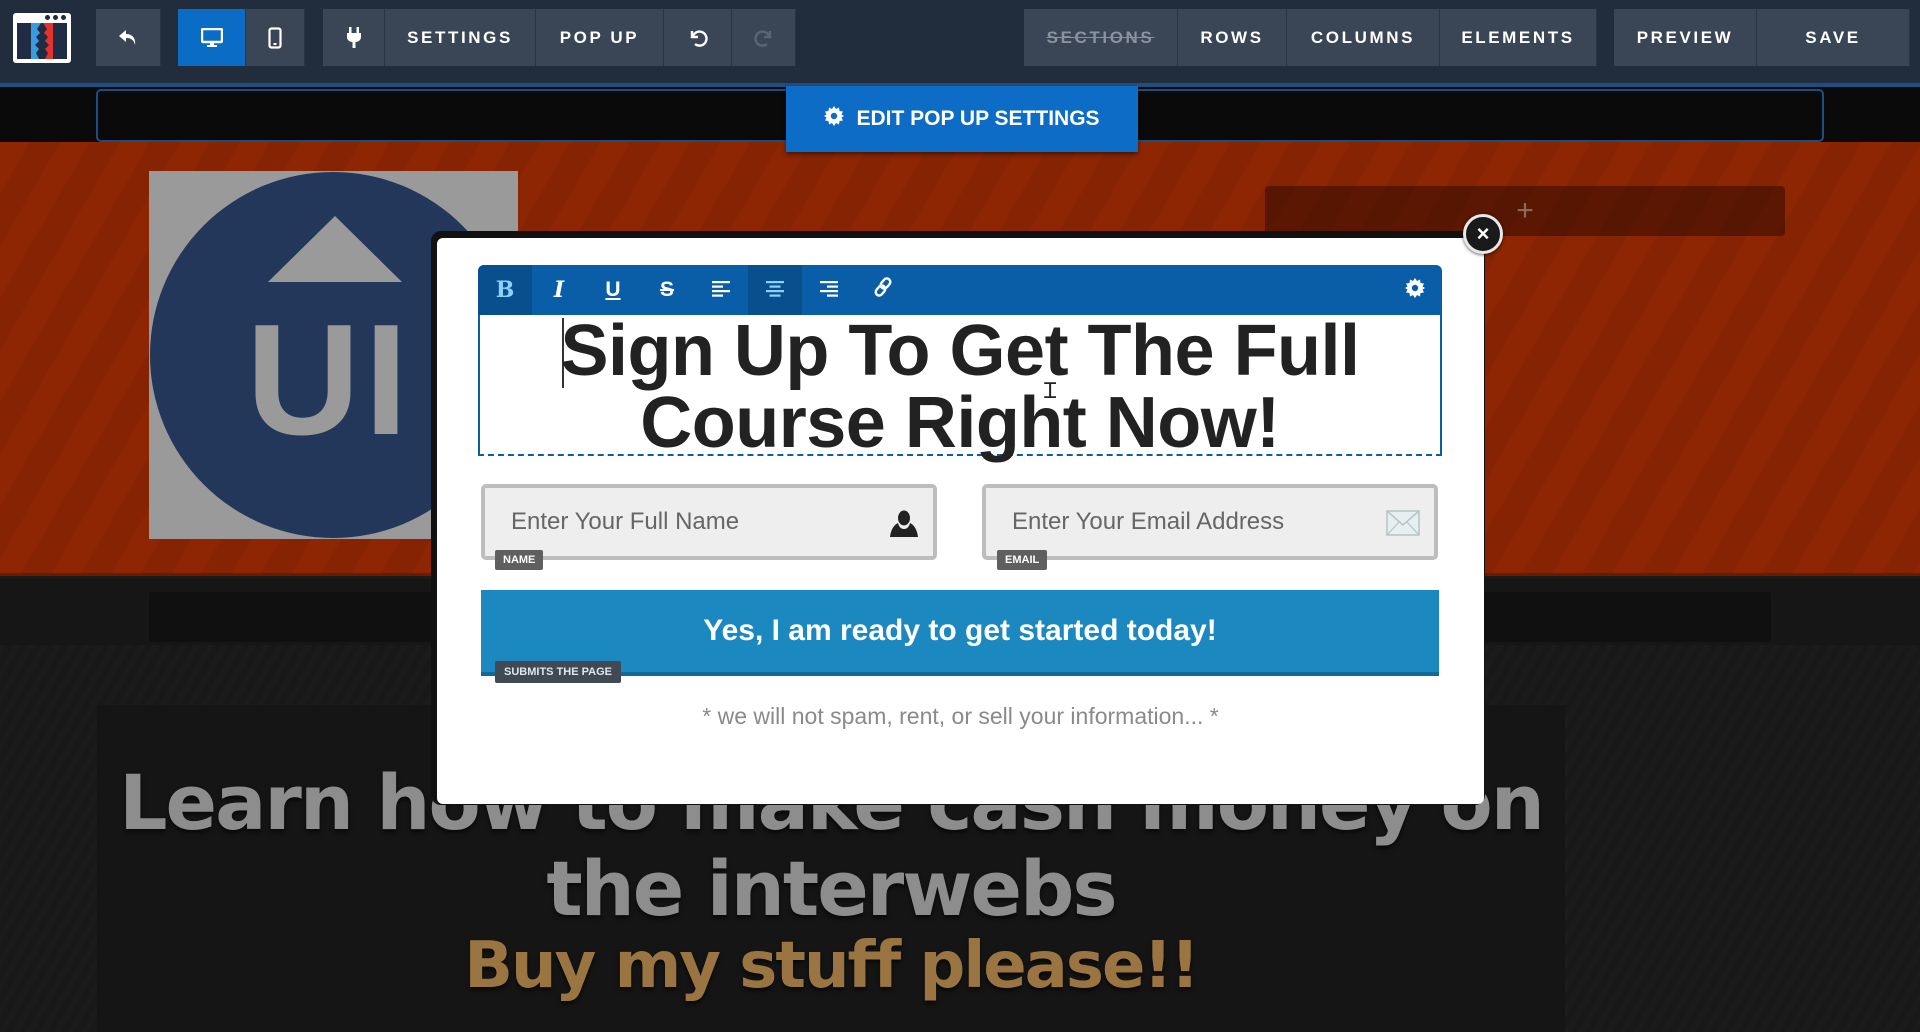 This screenshot has width=1920, height=1032. I want to click on align-right-button, so click(829, 290).